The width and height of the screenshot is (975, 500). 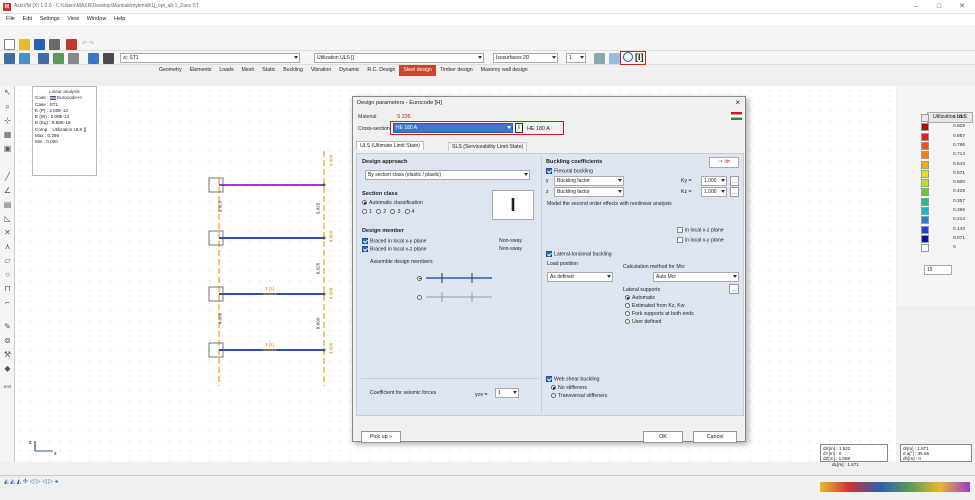 I want to click on lateral-user-radio: User defined, so click(x=643, y=322).